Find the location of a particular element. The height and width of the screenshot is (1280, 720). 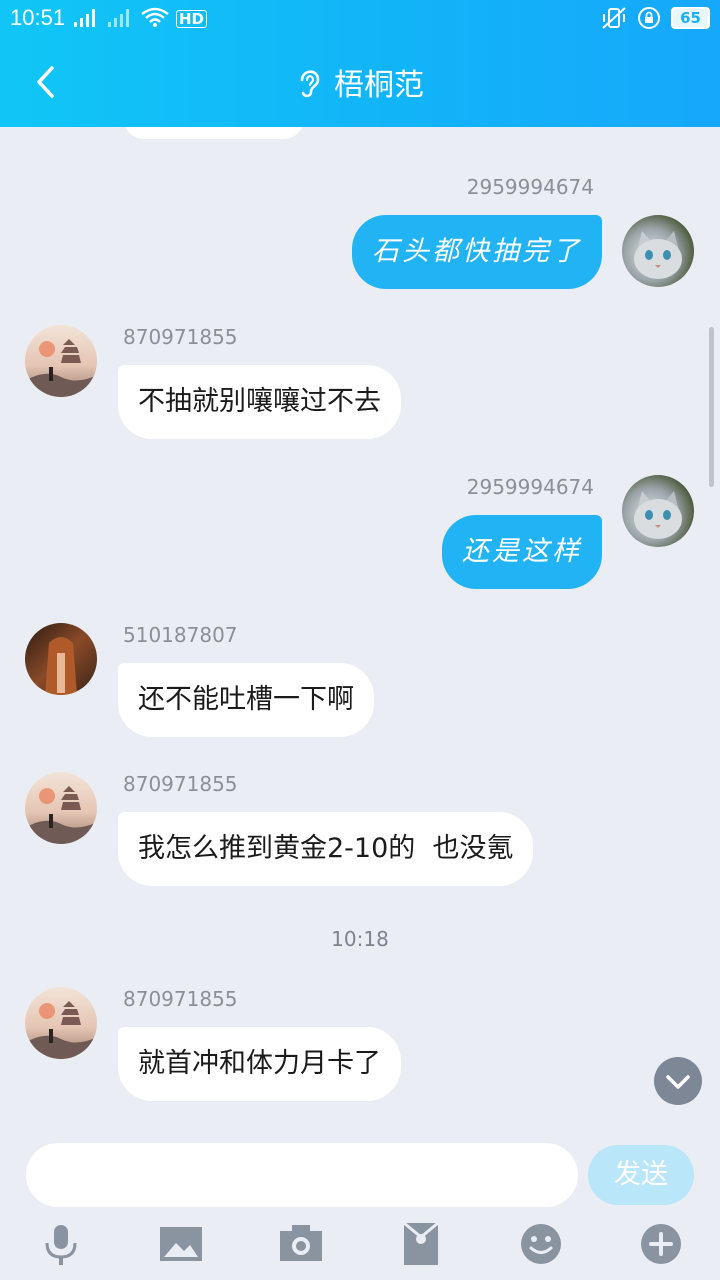

message-bubble: 石头都快抽完了 is located at coordinates (477, 252).